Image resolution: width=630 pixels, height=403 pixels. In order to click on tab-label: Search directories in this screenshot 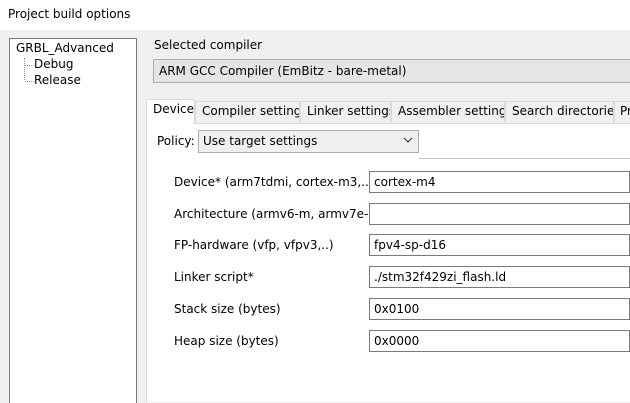, I will do `click(563, 111)`.